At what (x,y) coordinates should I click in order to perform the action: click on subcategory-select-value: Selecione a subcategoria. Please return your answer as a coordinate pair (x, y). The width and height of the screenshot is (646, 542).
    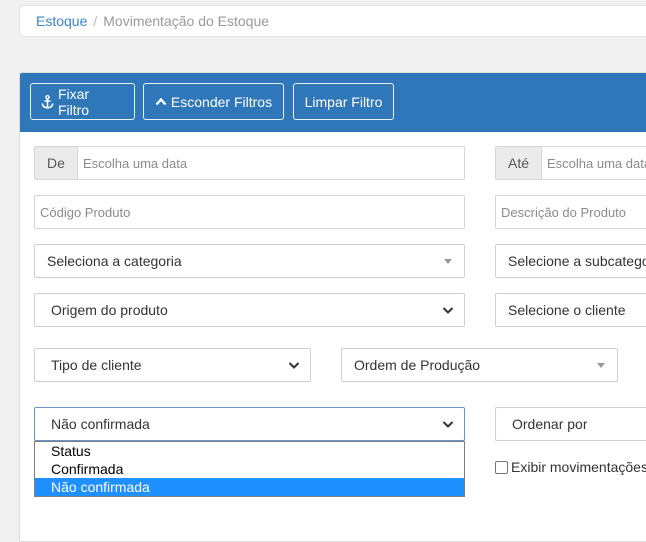
    Looking at the image, I should click on (577, 261).